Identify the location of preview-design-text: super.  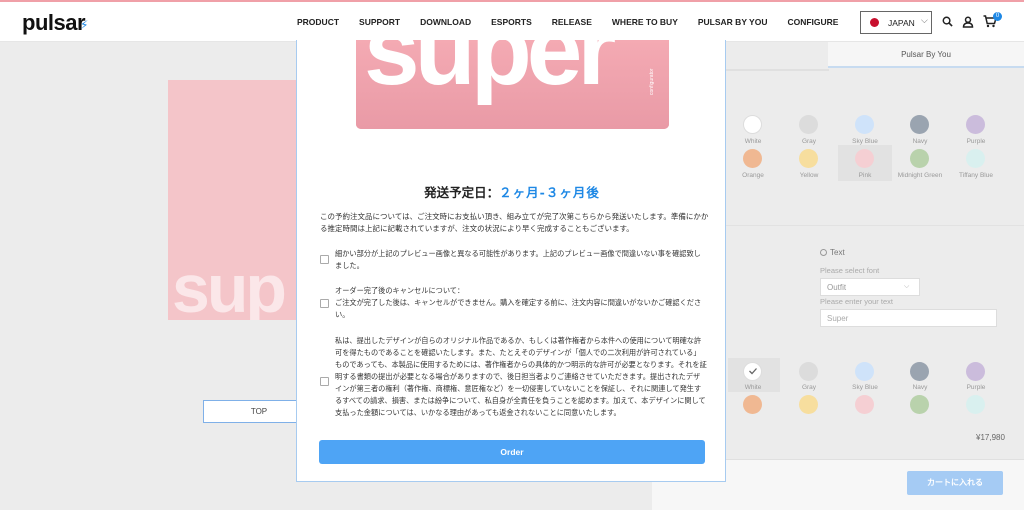
(490, 73).